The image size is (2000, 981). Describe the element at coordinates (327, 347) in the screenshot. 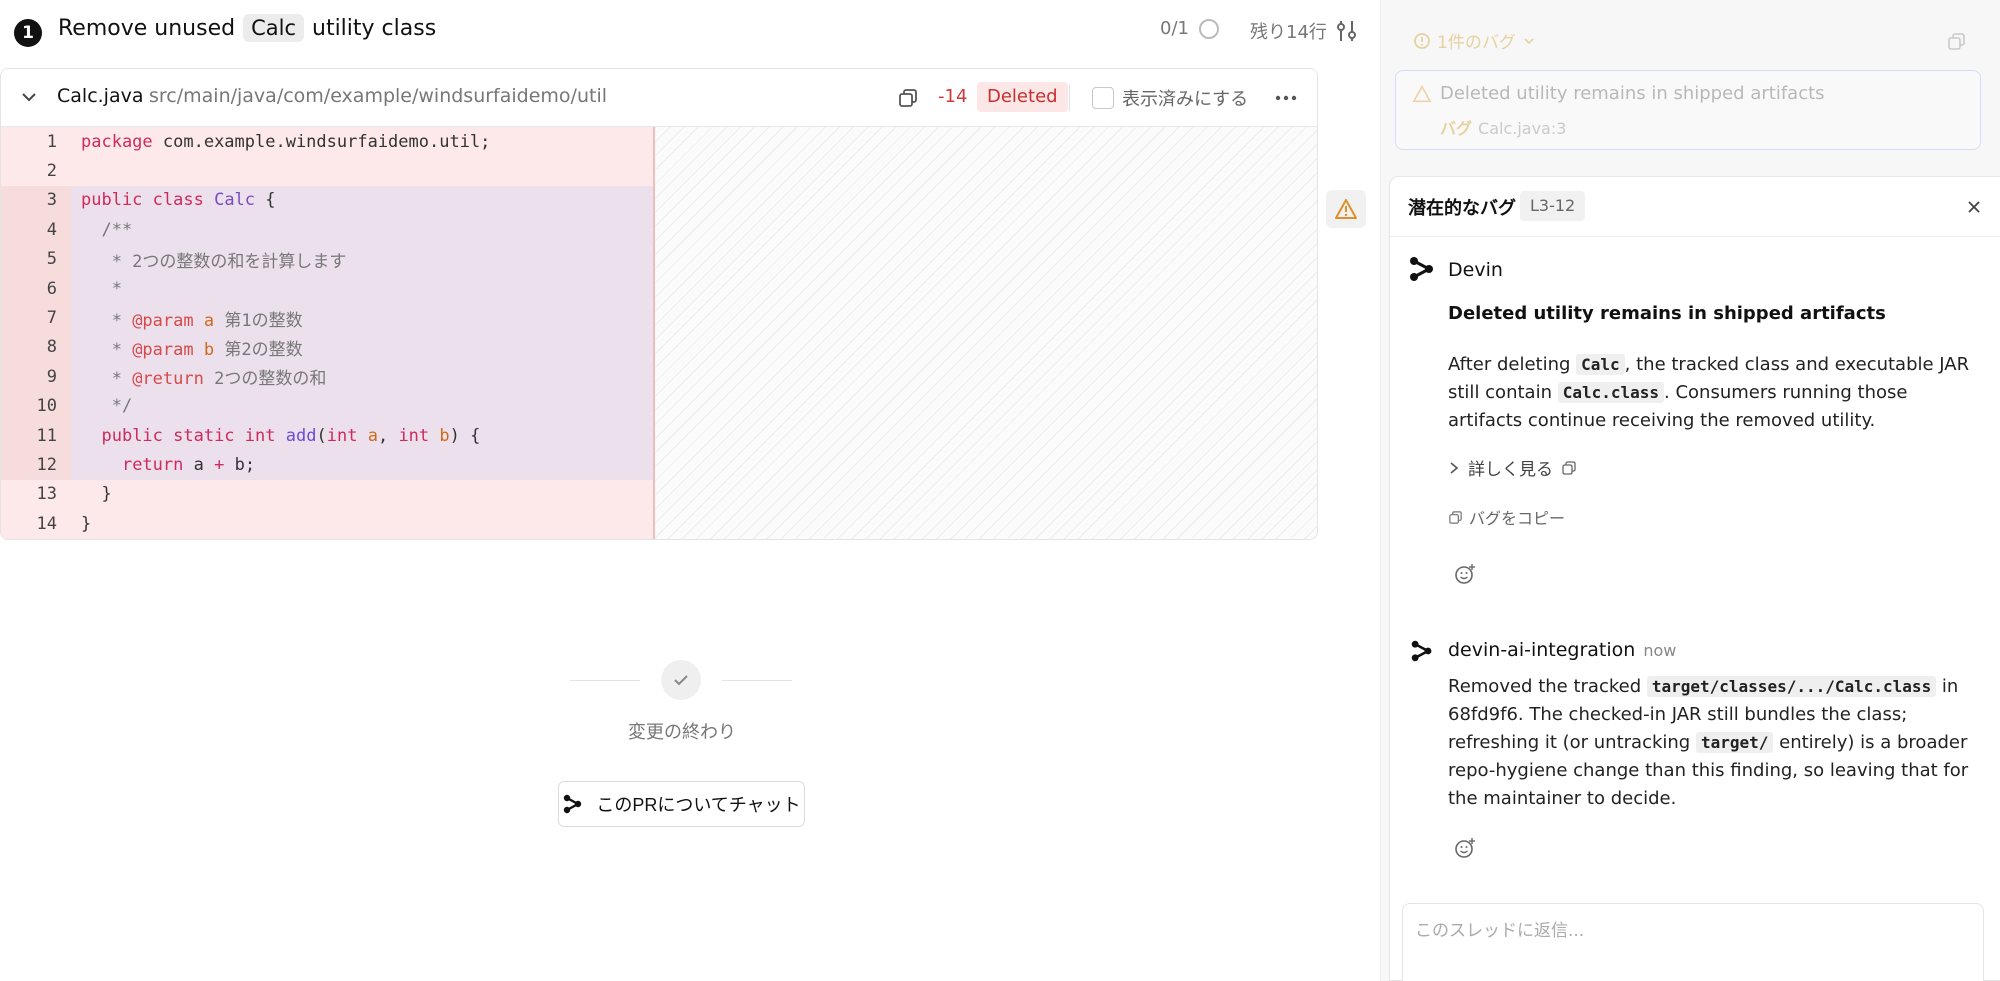

I see `code-line: 8 * @param b 第2の整数` at that location.